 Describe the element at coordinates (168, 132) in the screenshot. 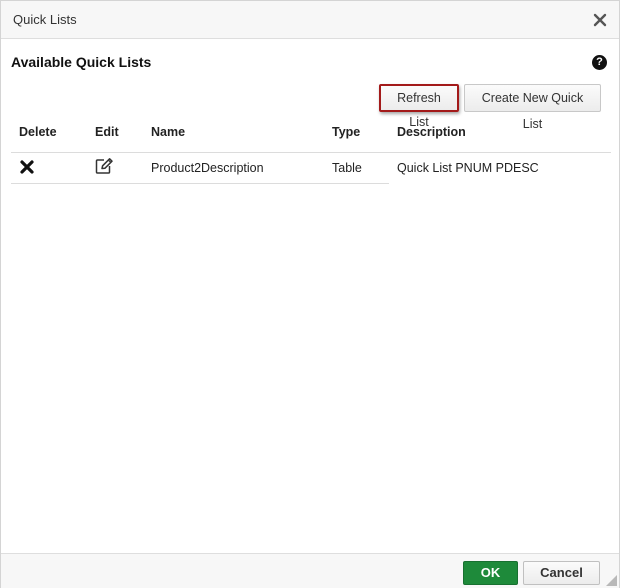

I see `column-header-name: Name` at that location.